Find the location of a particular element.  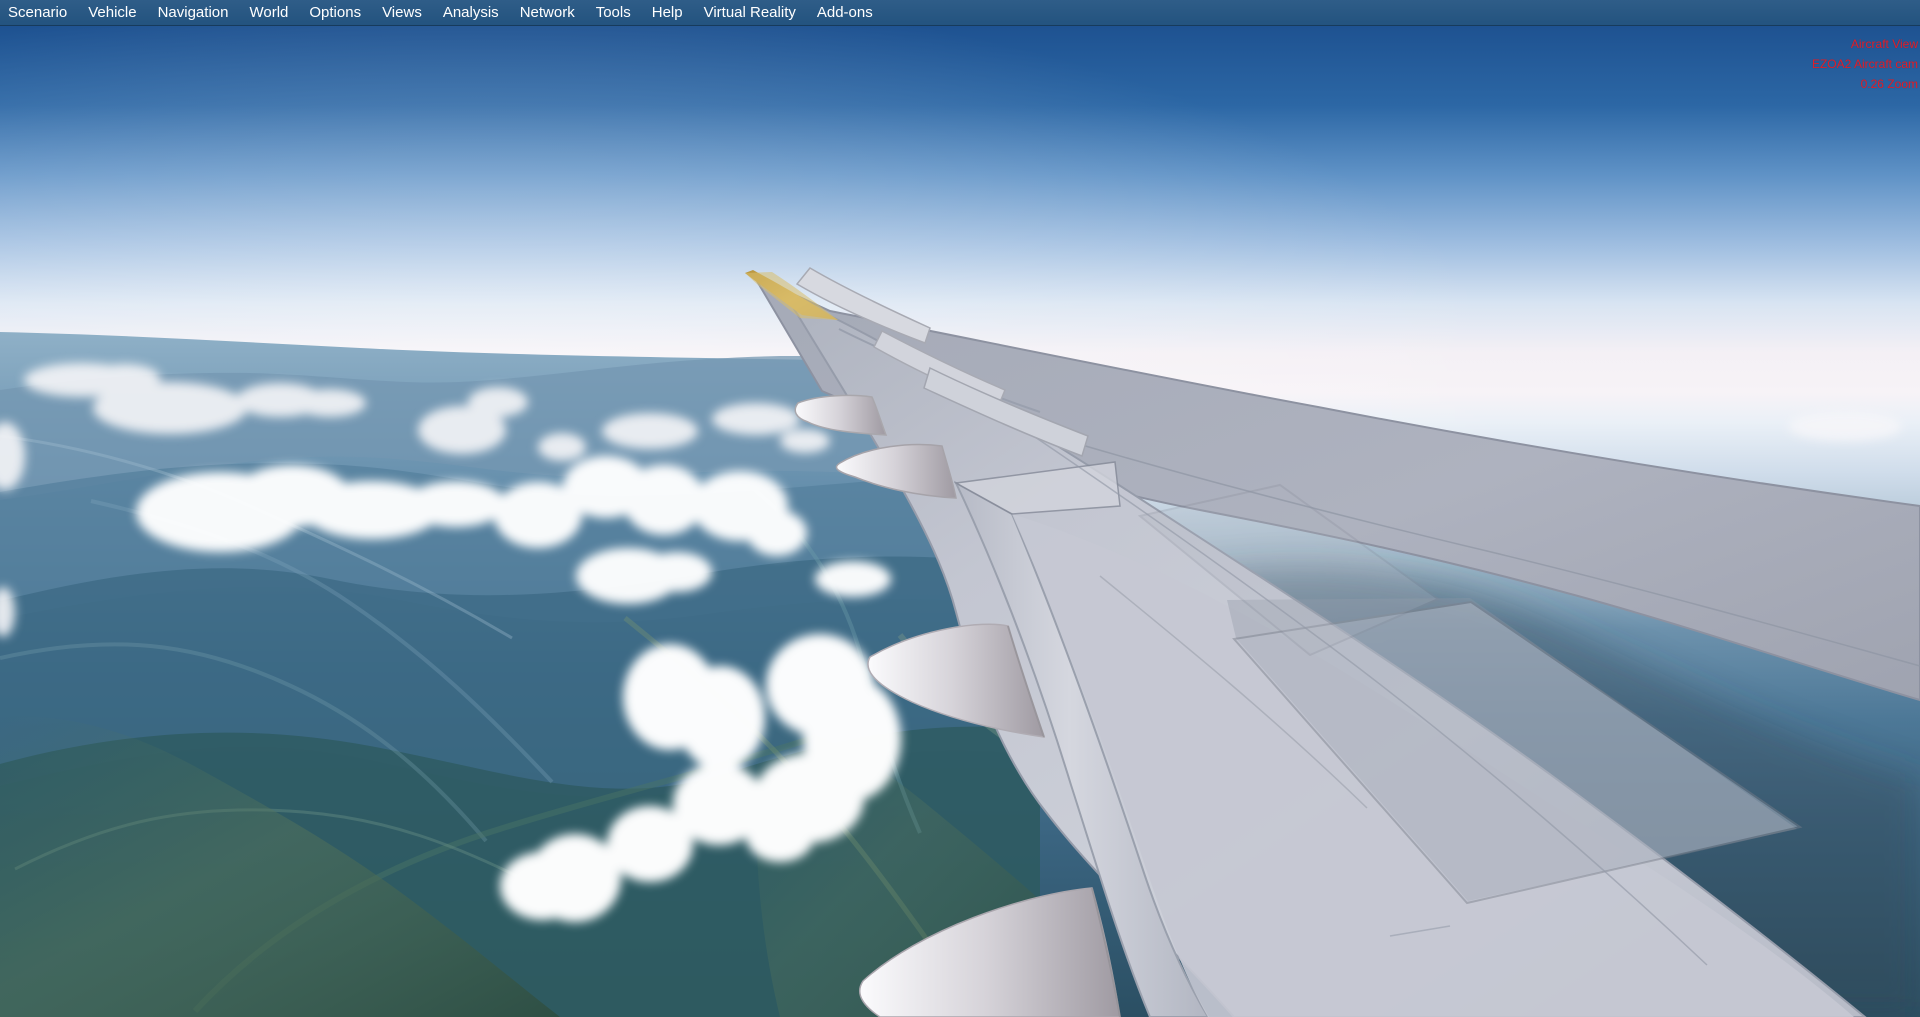

menu-virtual-reality: Virtual Reality is located at coordinates (750, 13).